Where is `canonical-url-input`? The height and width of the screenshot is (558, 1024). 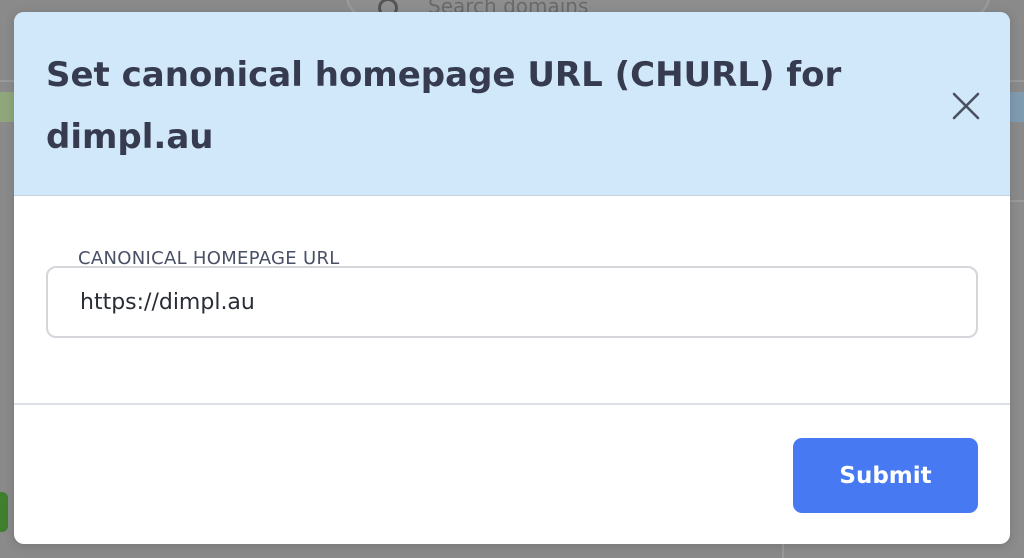 canonical-url-input is located at coordinates (512, 302).